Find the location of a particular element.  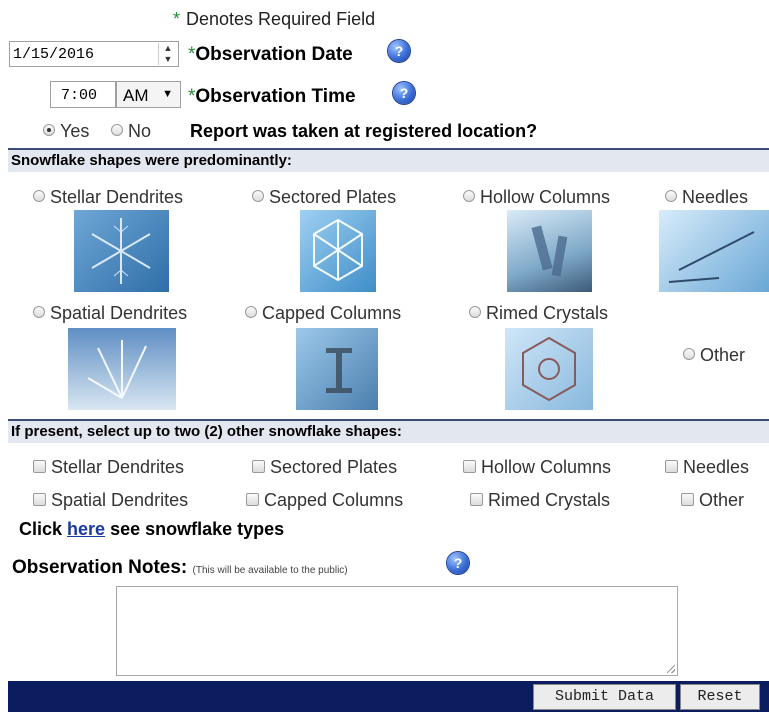

primary-shape-option: Rimed Crystals is located at coordinates (538, 313).